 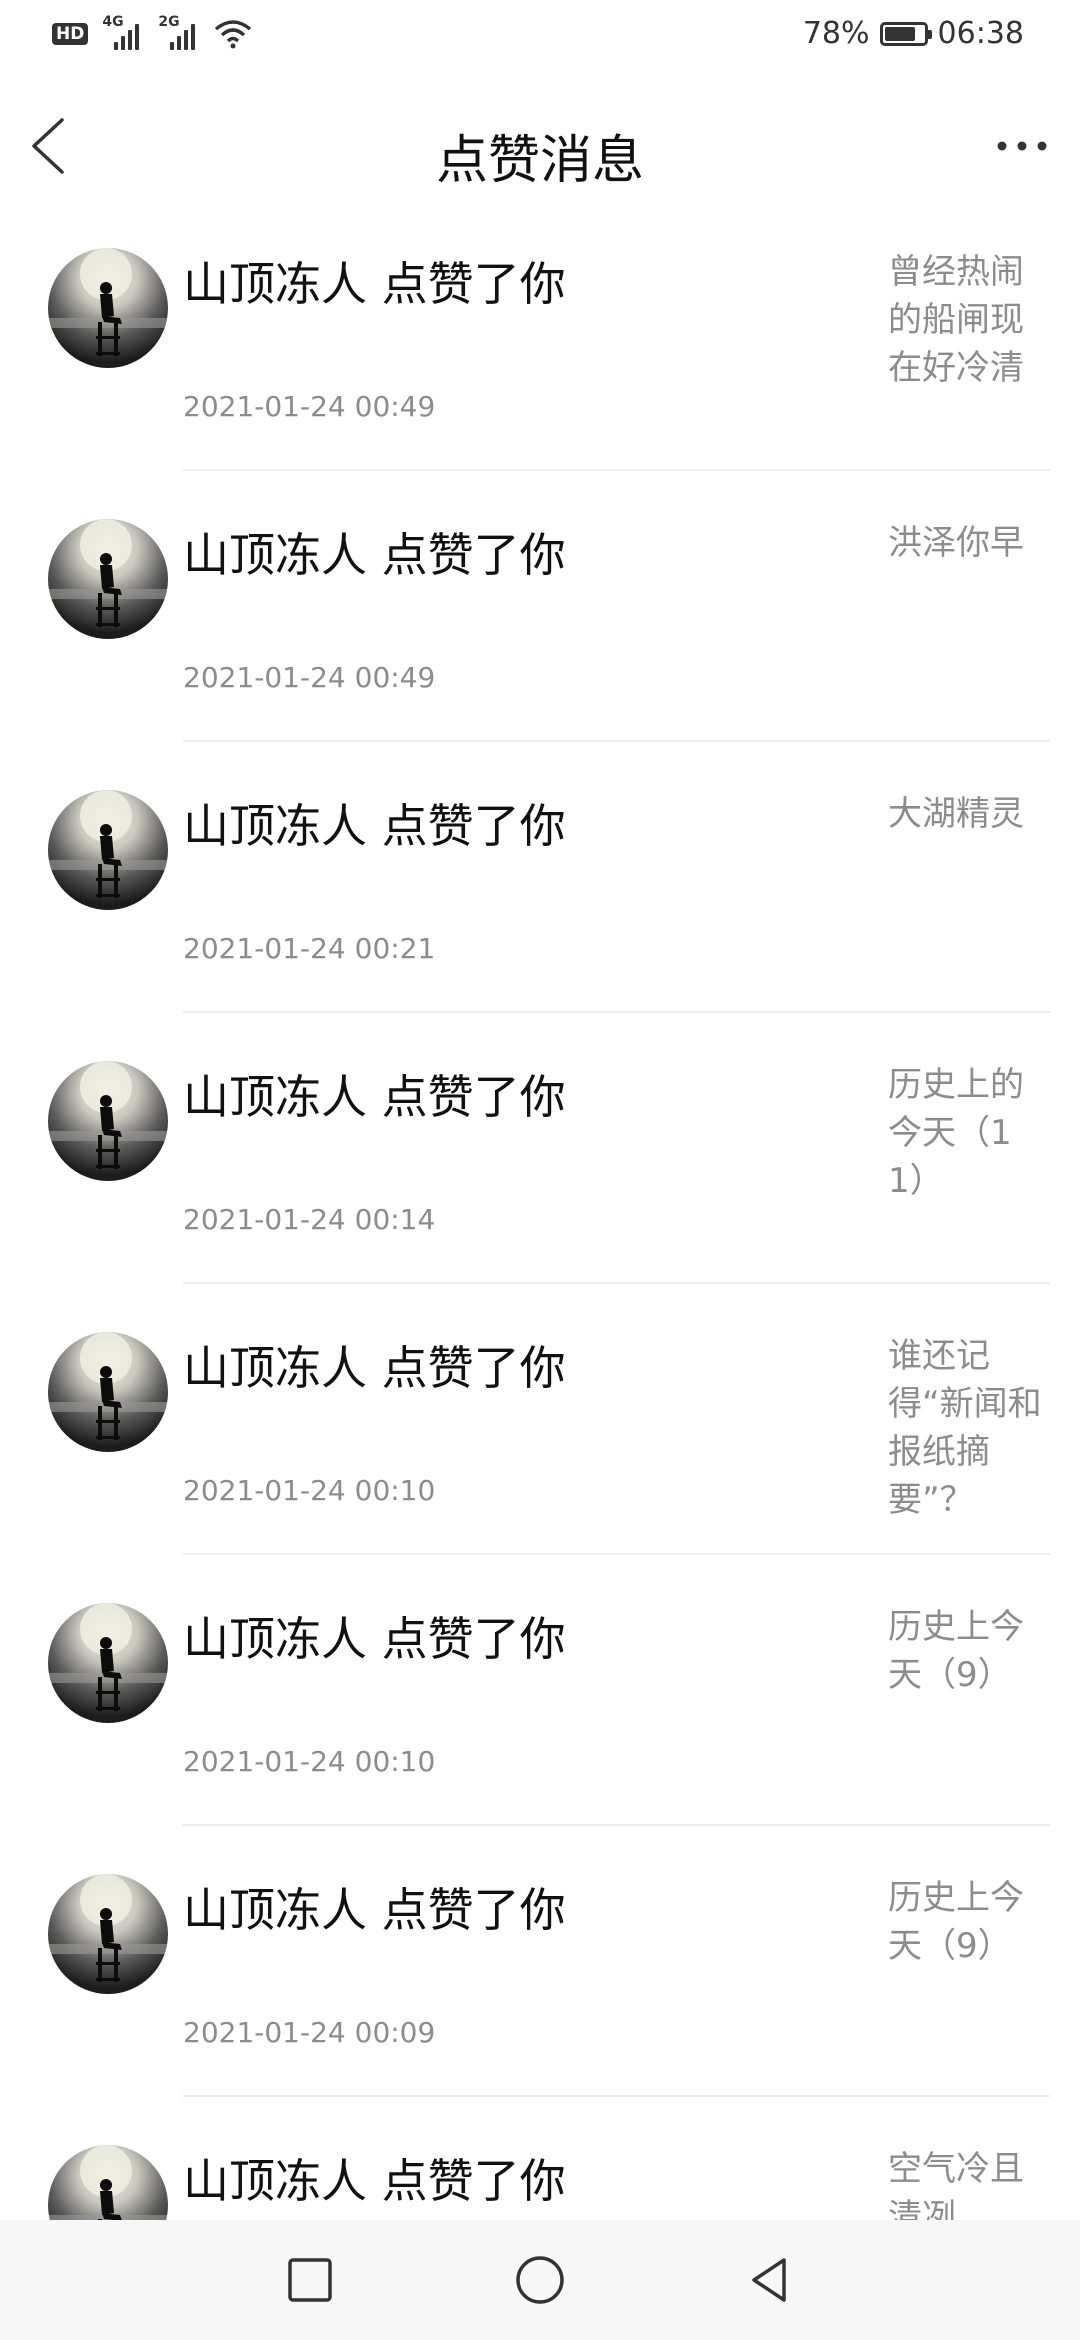 I want to click on liked-post-title: 曾经热闹的船闸现在好冷清, so click(x=968, y=320).